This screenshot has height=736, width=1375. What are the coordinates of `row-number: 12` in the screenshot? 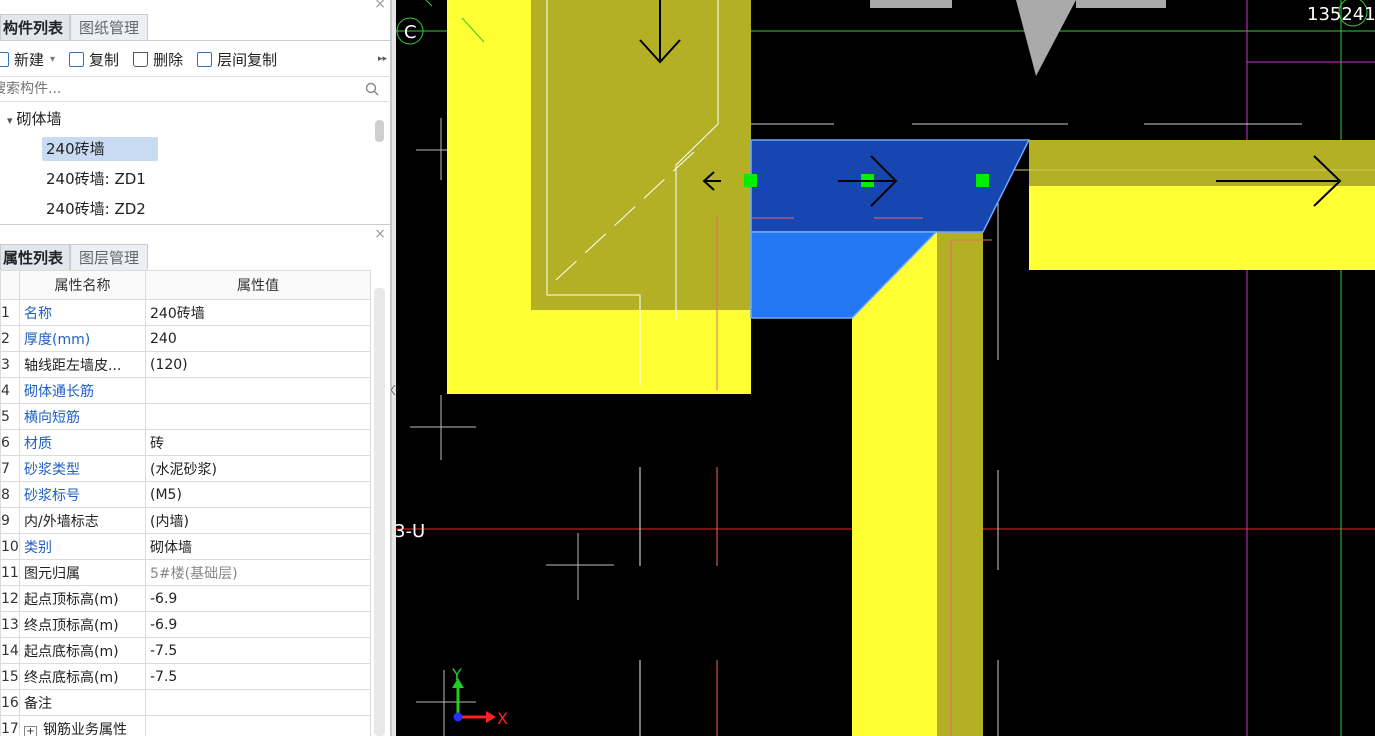 It's located at (10, 598).